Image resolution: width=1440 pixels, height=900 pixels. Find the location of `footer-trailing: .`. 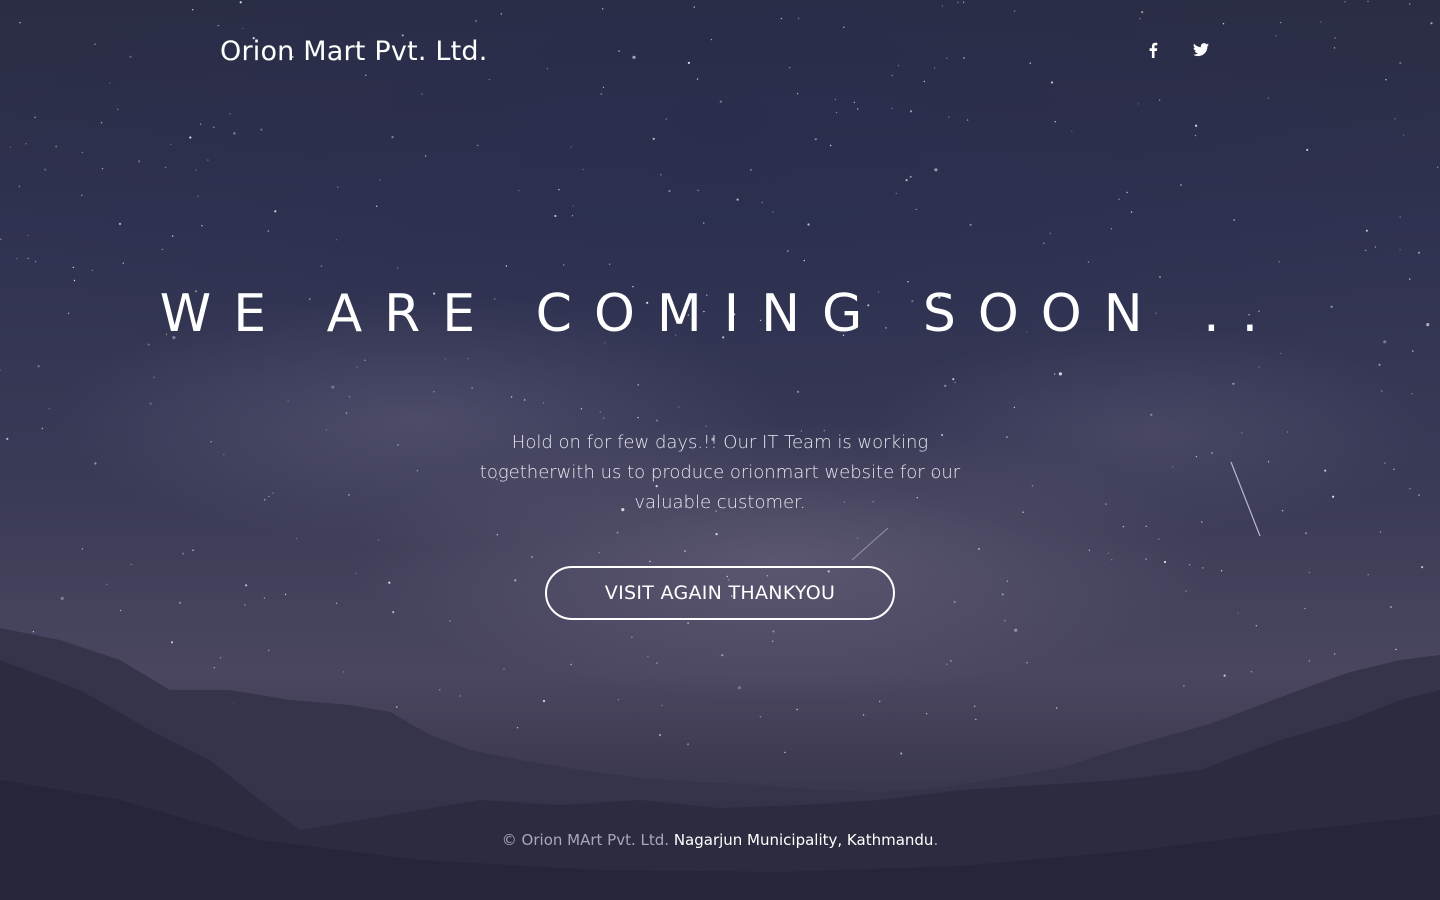

footer-trailing: . is located at coordinates (936, 840).